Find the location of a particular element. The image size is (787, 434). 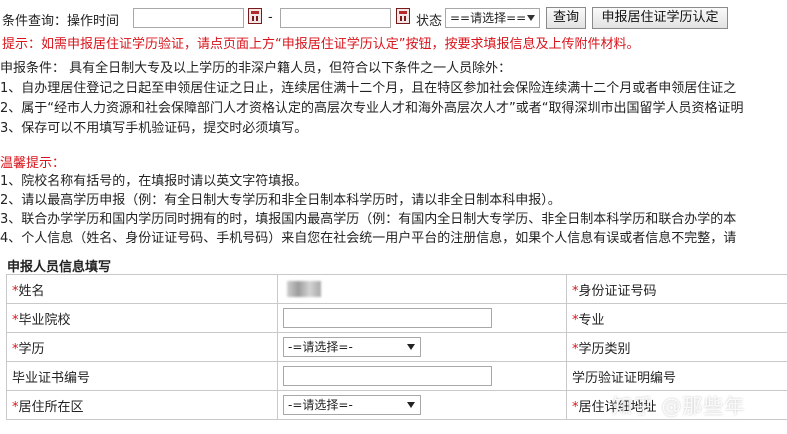

major-label-cell: *专业 is located at coordinates (676, 318).